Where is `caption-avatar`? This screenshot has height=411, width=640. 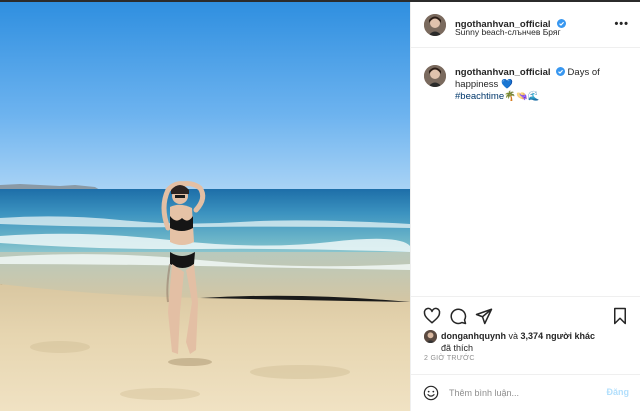
caption-avatar is located at coordinates (435, 76).